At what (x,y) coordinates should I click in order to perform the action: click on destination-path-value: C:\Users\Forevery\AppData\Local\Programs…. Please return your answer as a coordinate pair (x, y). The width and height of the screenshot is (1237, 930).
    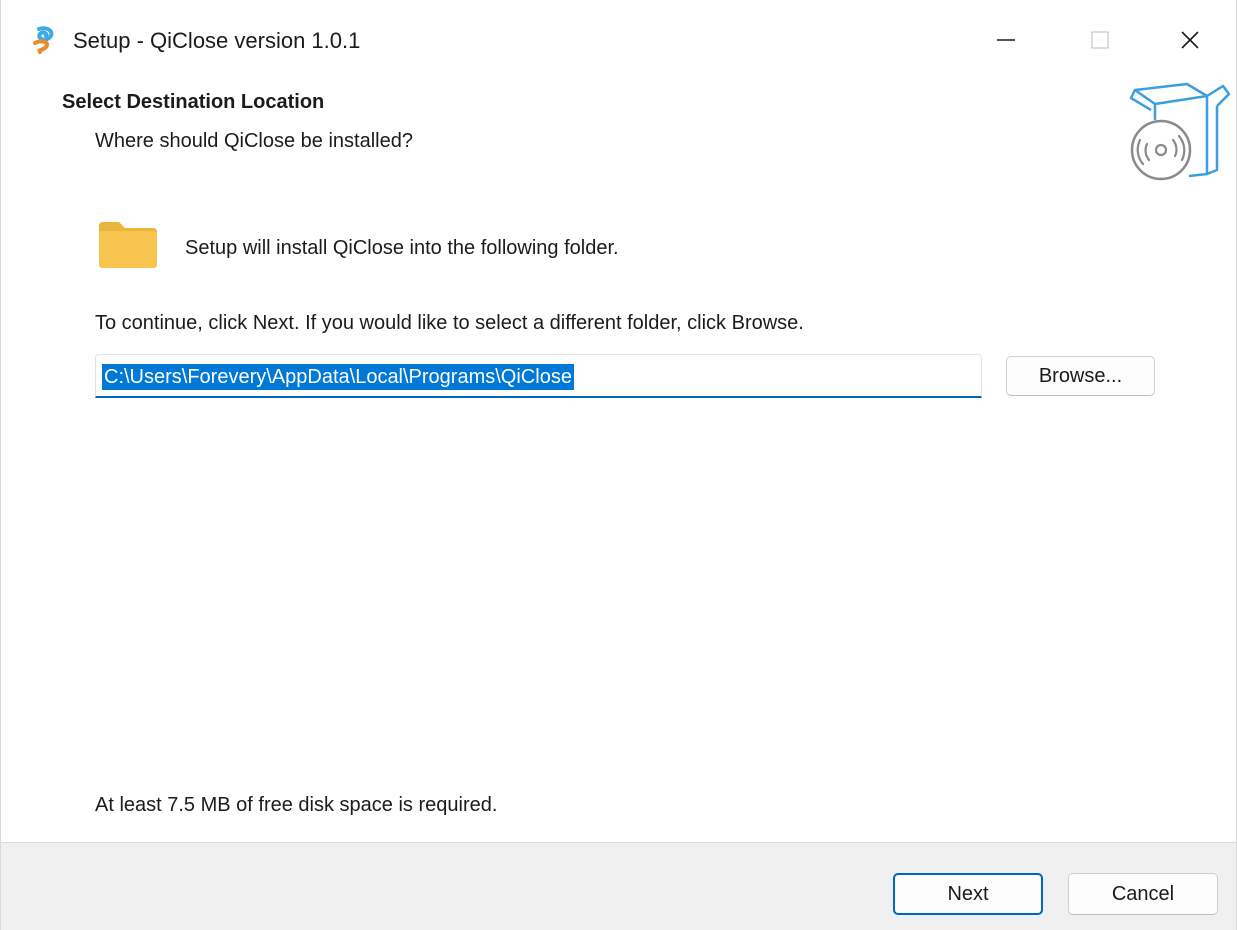
    Looking at the image, I should click on (338, 377).